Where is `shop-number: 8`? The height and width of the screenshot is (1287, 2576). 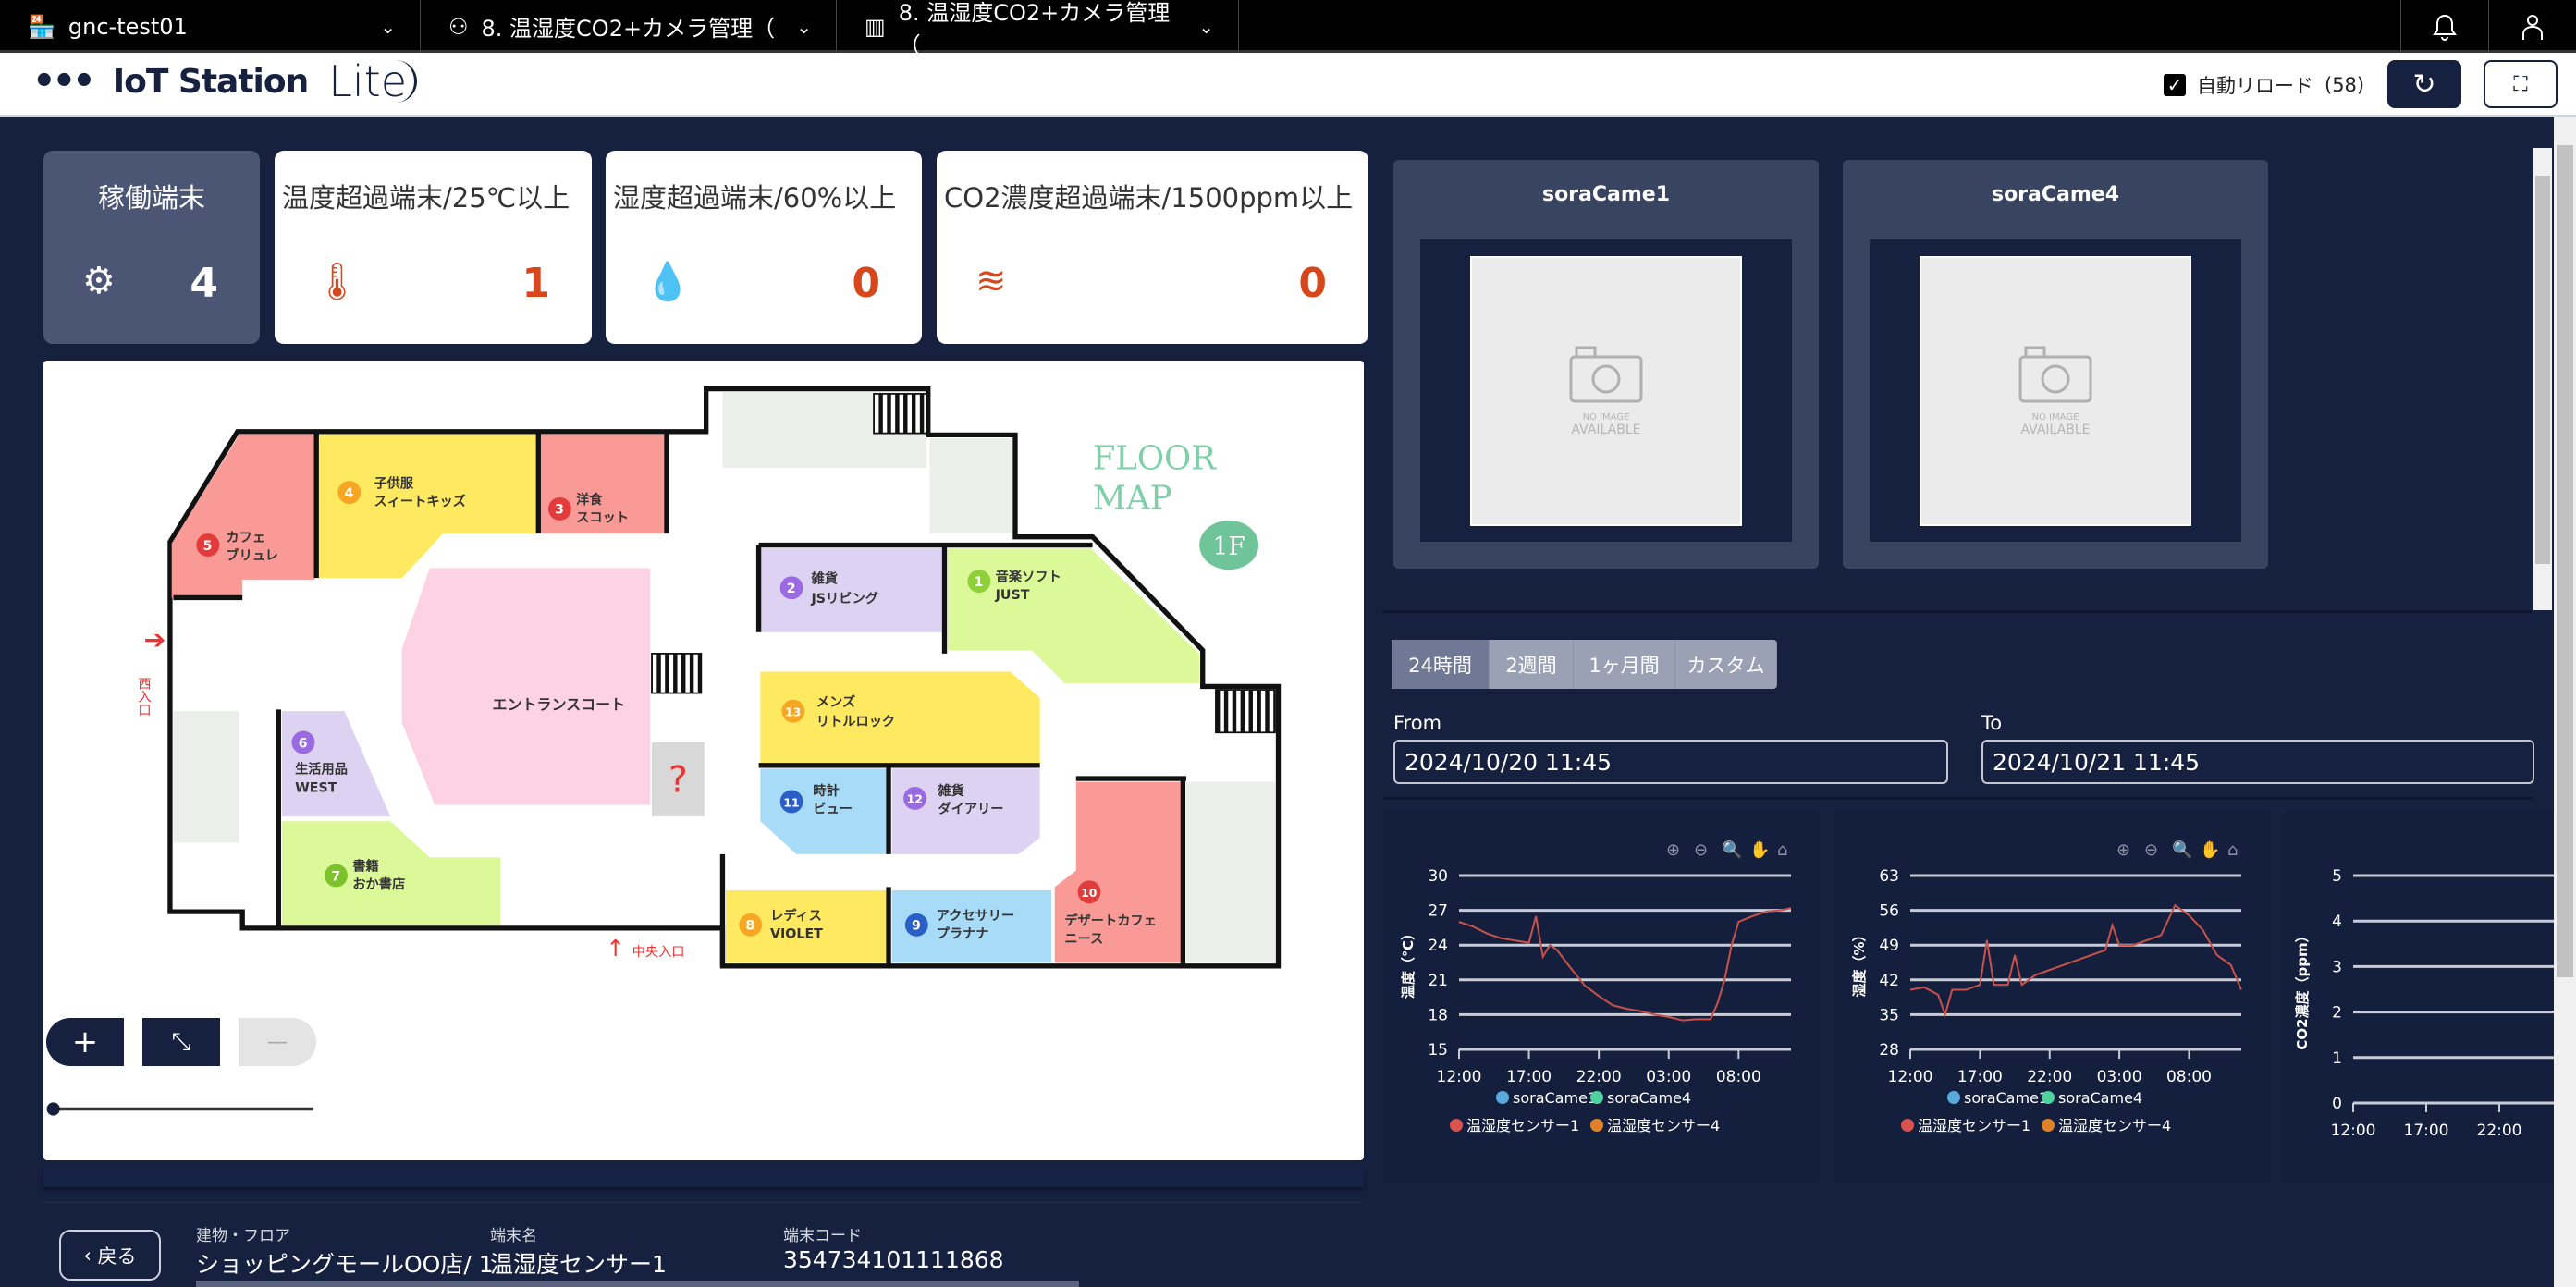
shop-number: 8 is located at coordinates (749, 926).